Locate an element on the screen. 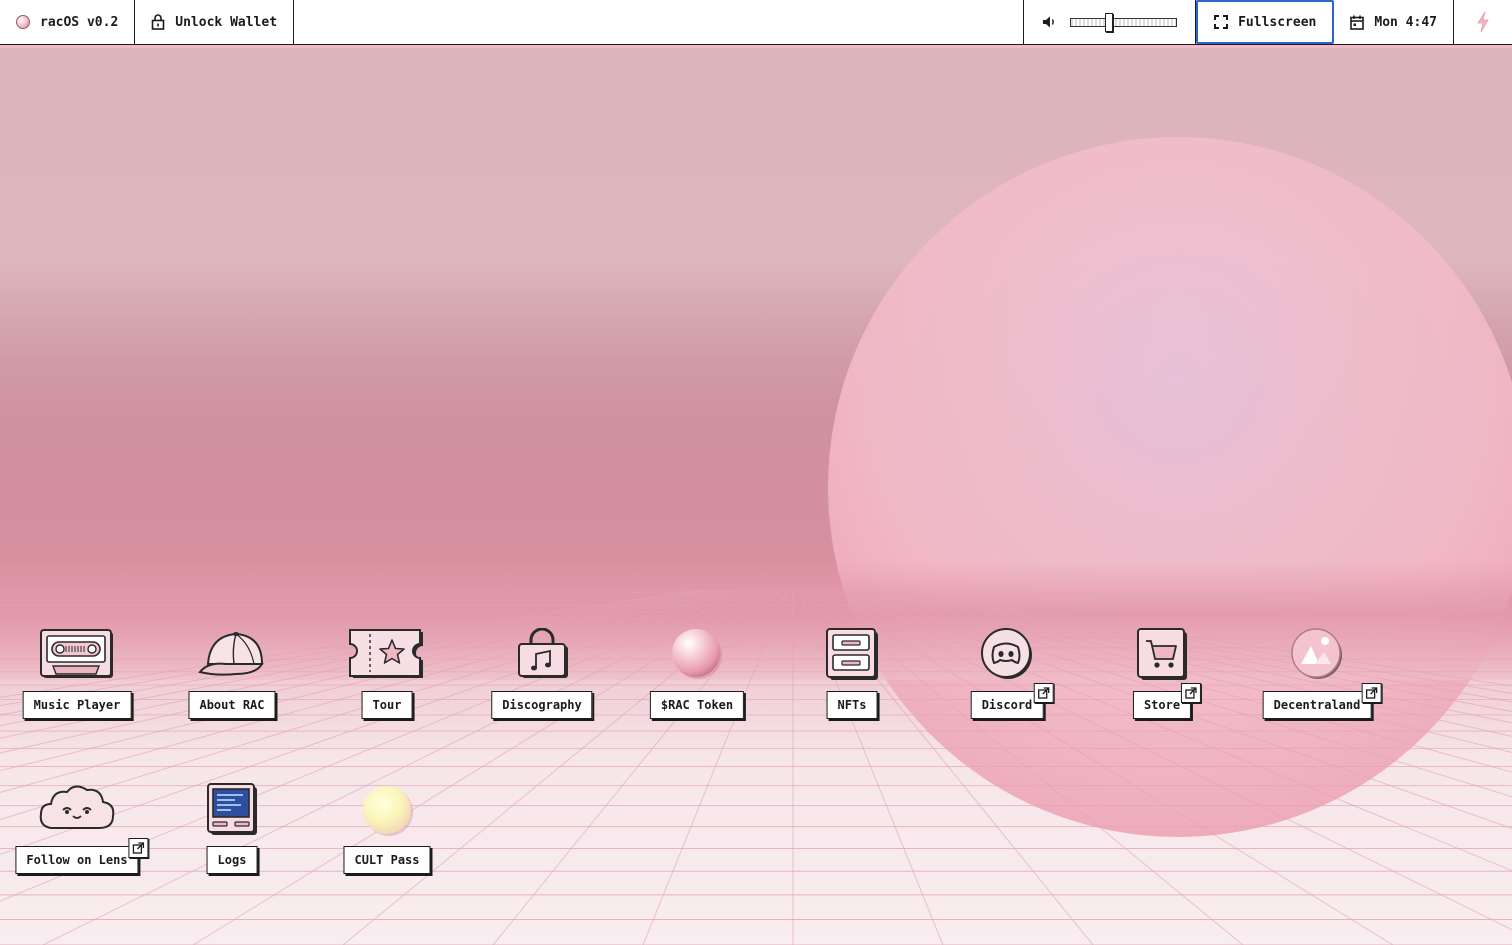  rac-token-label-text: $RAC Token is located at coordinates (697, 705).